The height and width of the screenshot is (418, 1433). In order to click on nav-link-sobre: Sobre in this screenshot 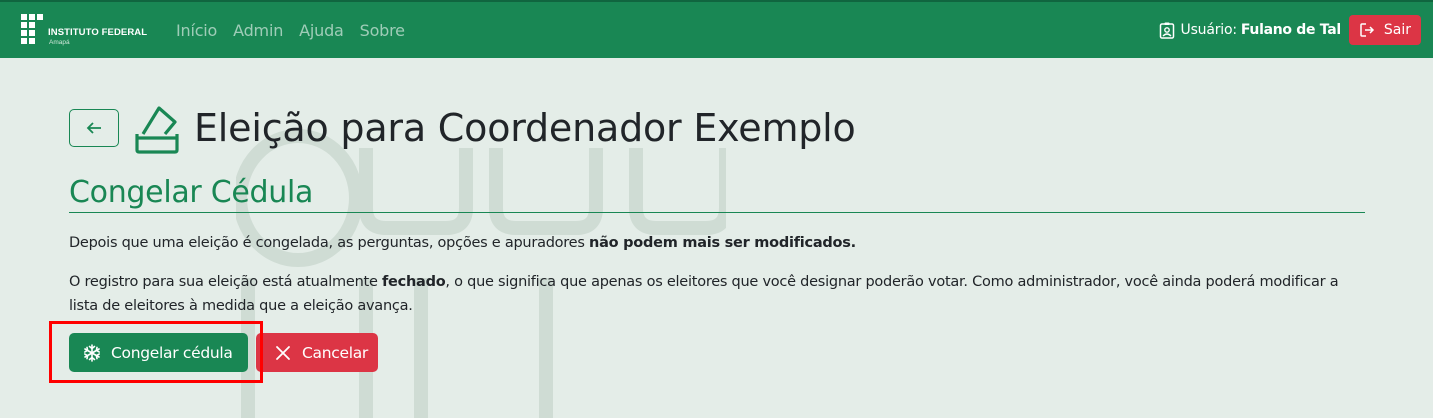, I will do `click(382, 30)`.